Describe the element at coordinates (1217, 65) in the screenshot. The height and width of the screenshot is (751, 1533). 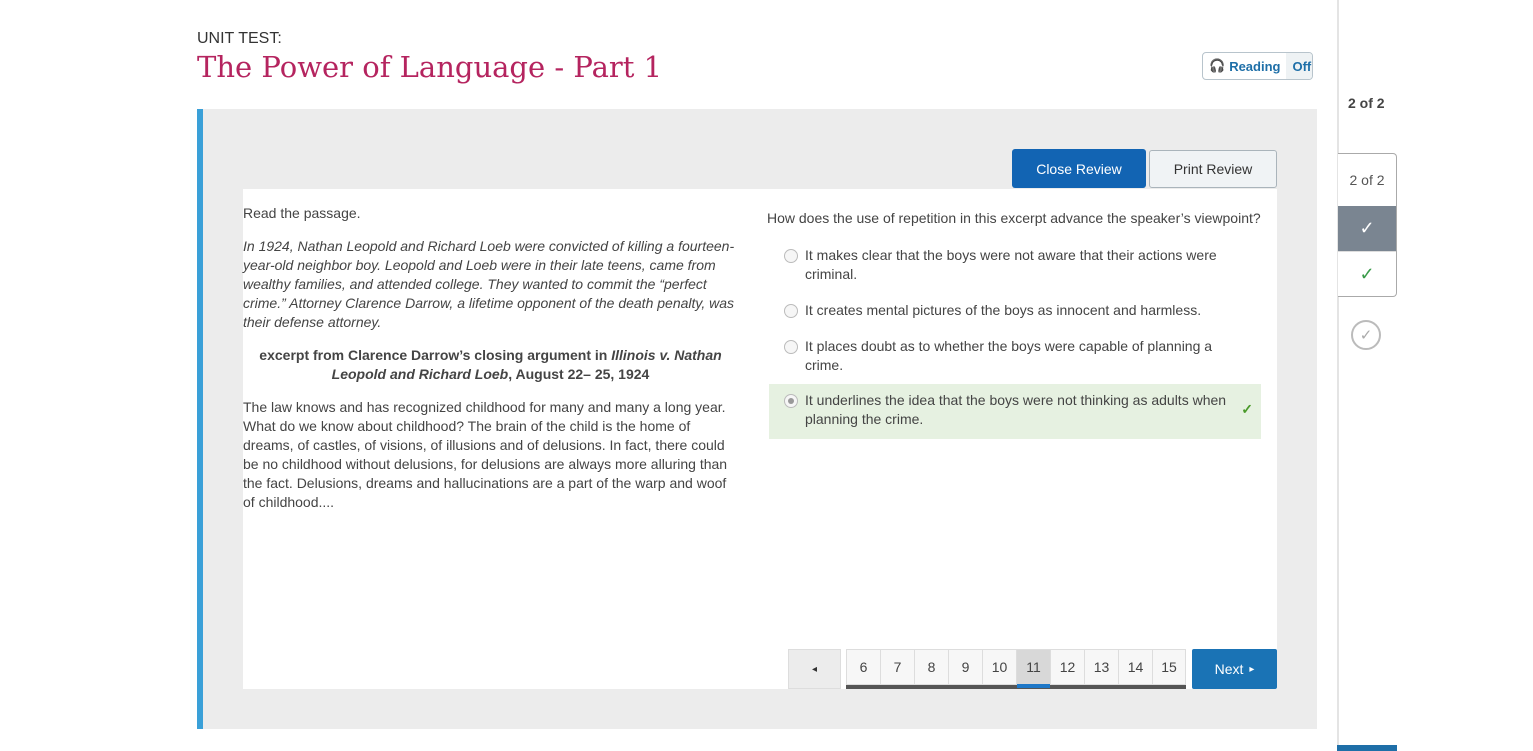
I see `headphones-icon: 🎧` at that location.